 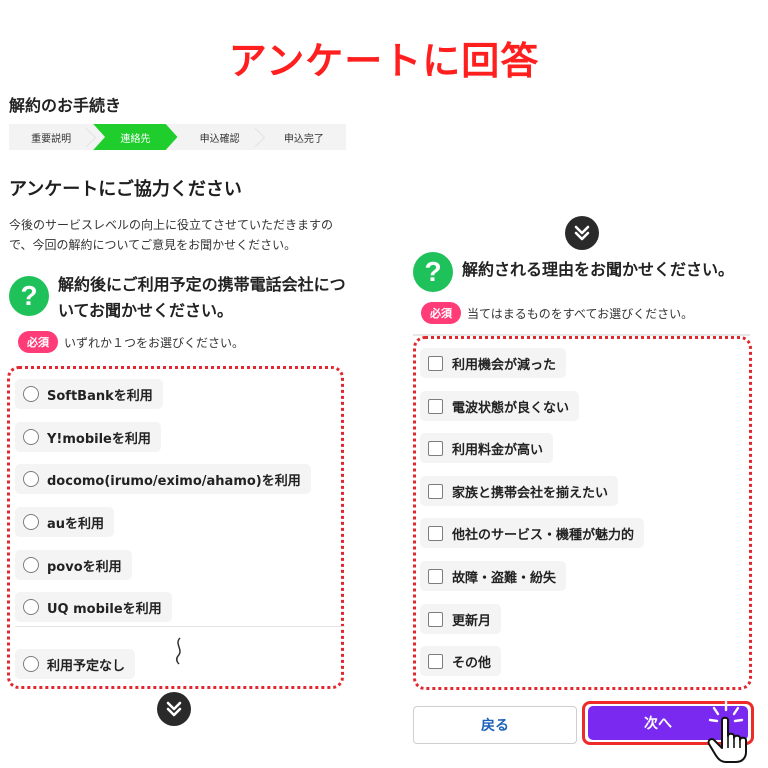 I want to click on checkbox-option-other: その他, so click(x=461, y=661).